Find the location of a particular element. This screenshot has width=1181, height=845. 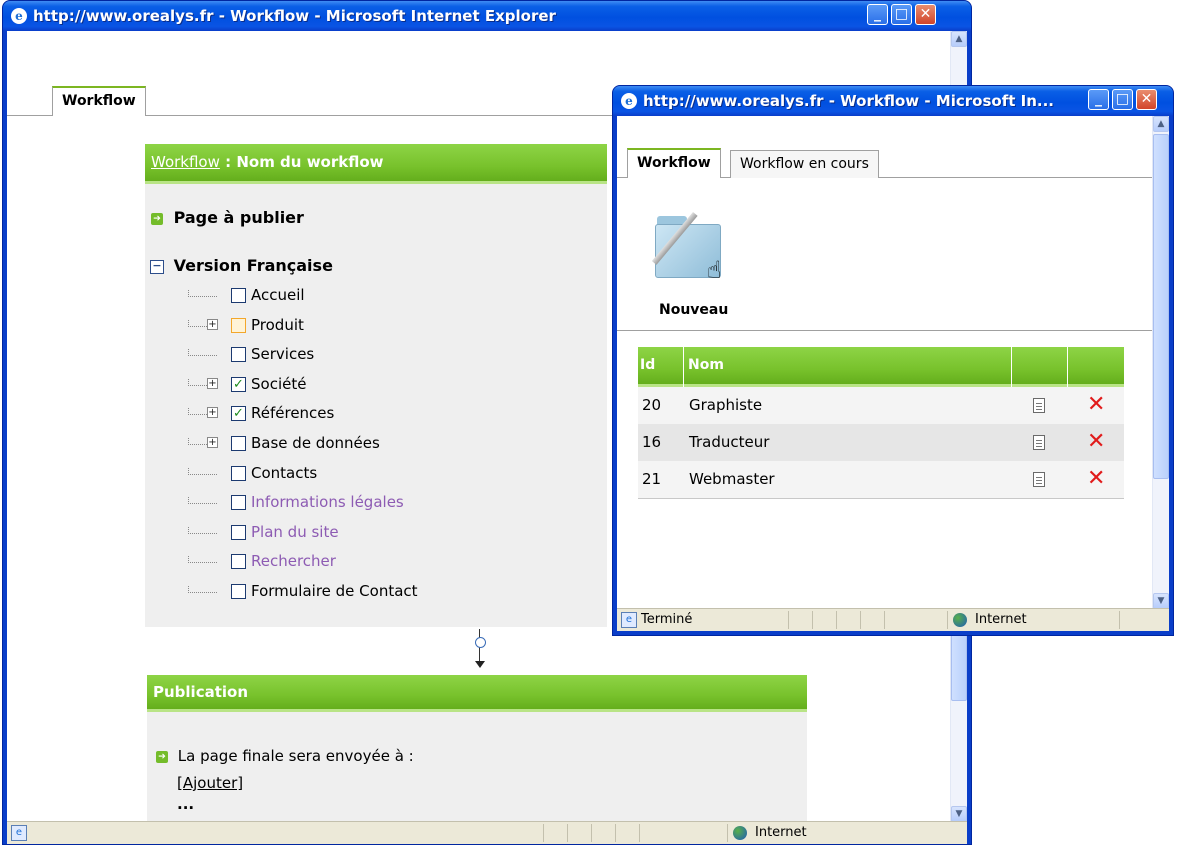

ie-icon: e is located at coordinates (19, 16).